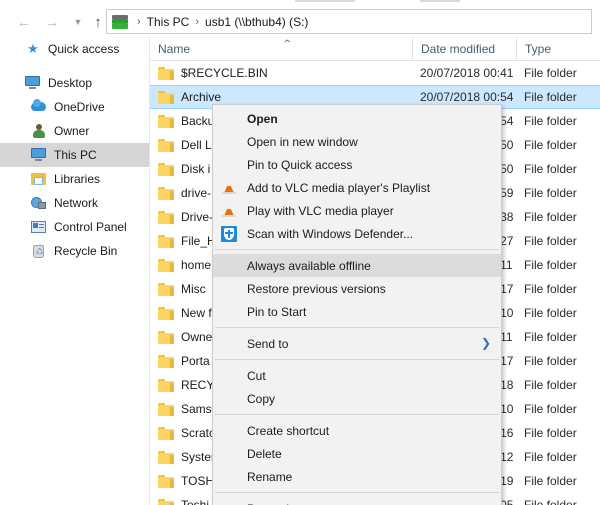  I want to click on sidebar-item-quick-access: ★ Quick access, so click(74, 49).